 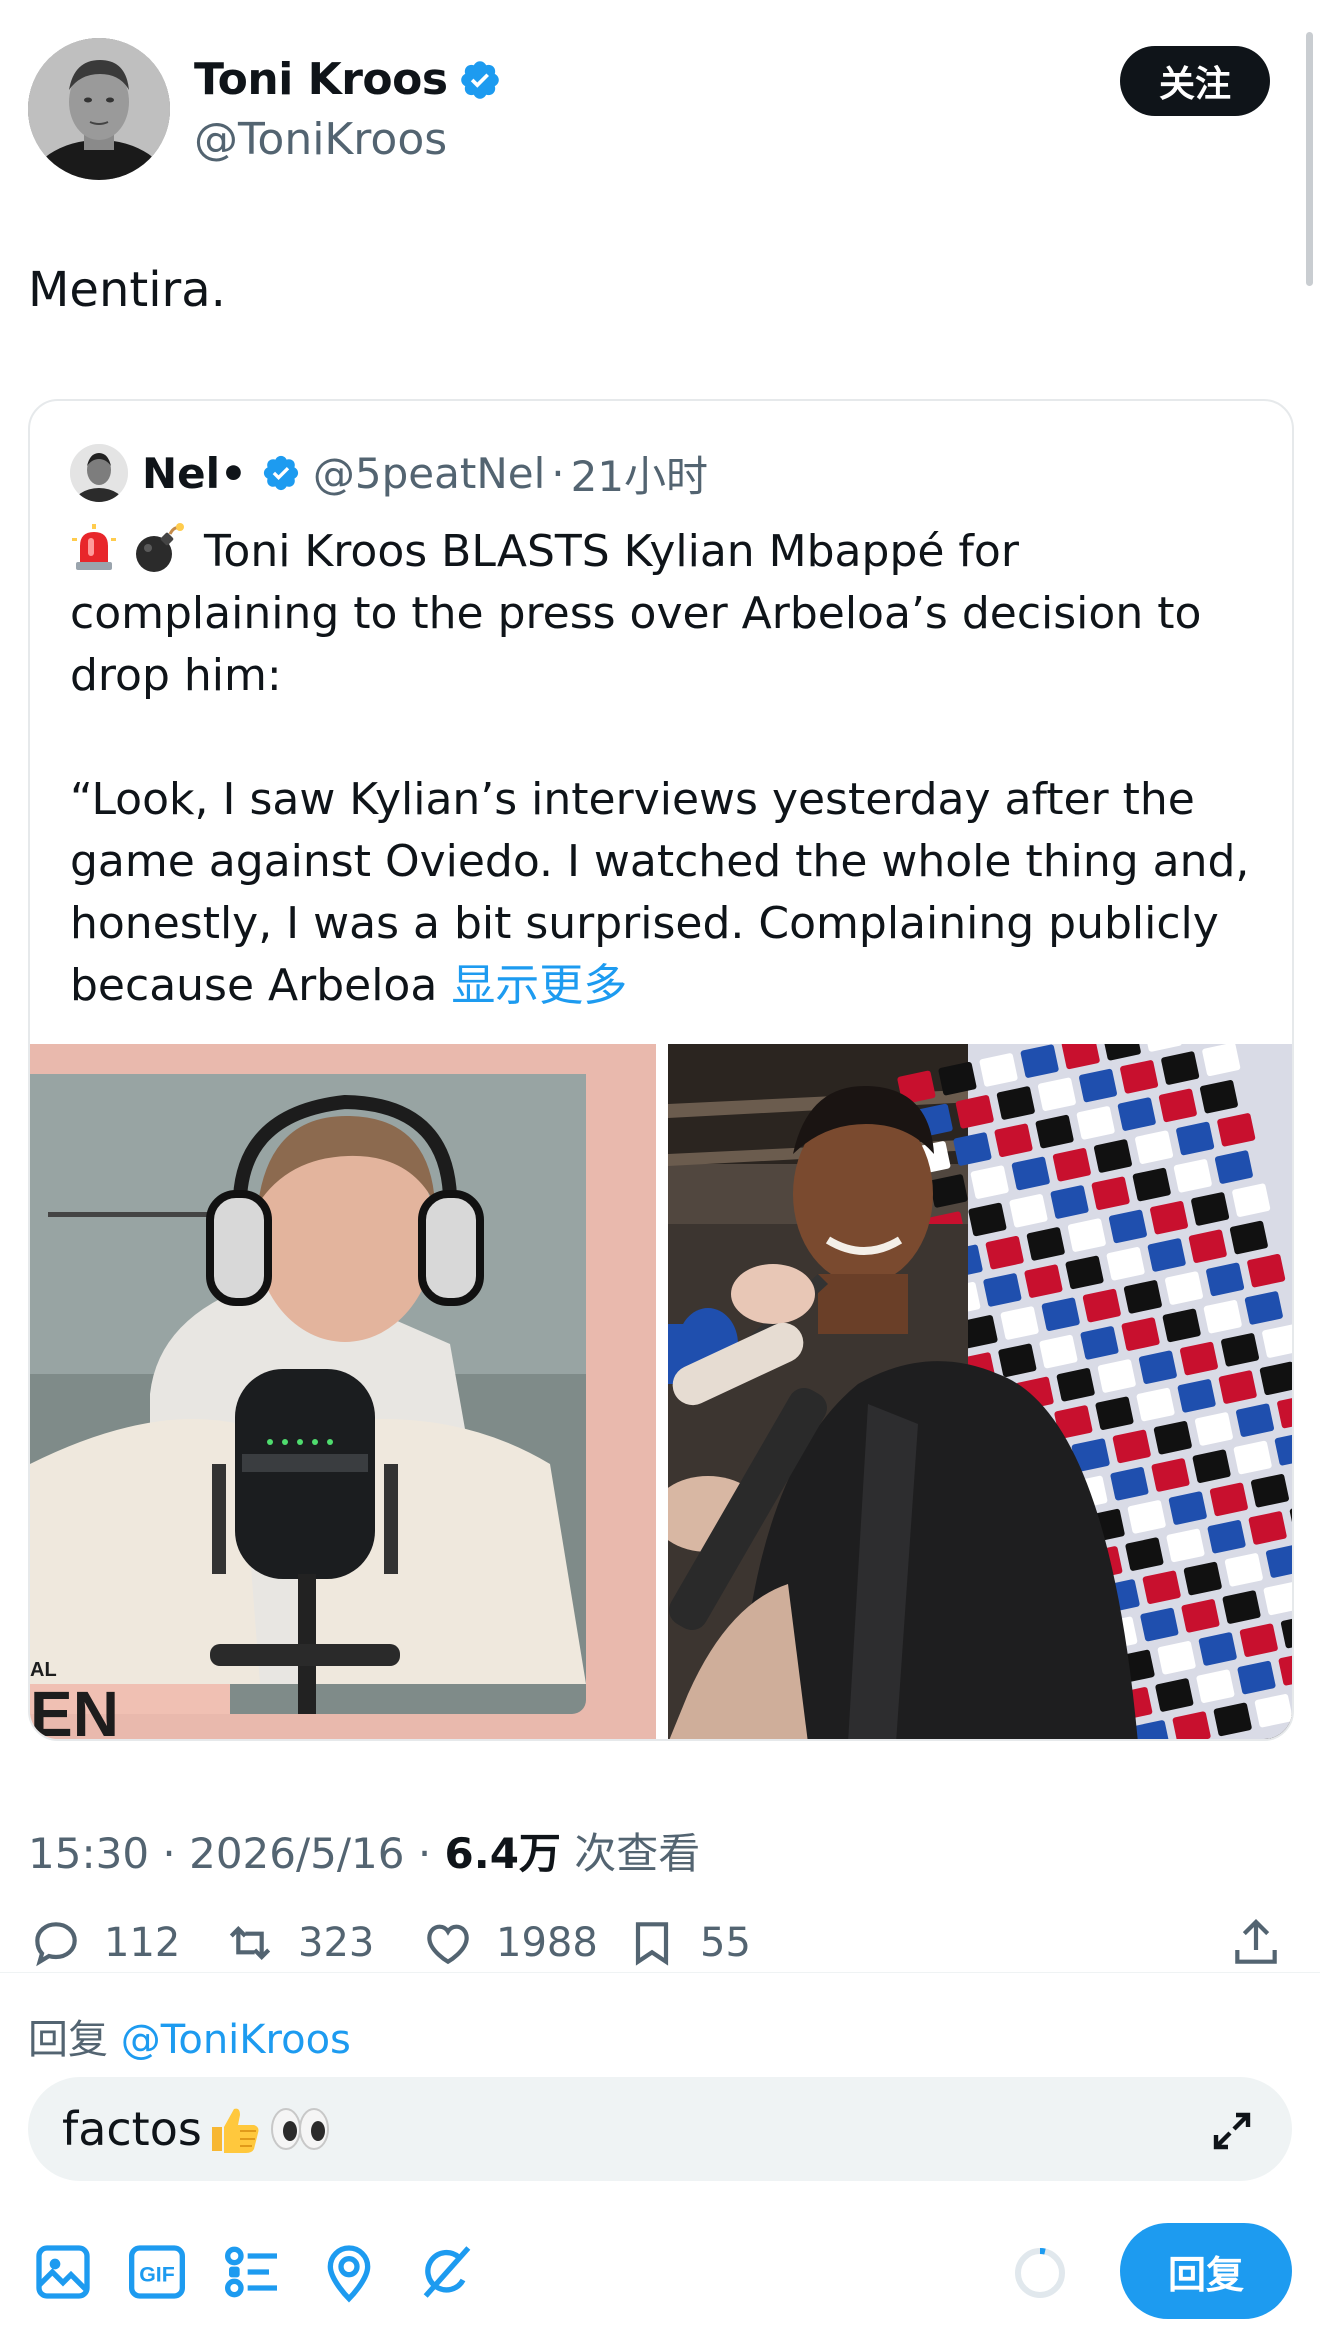 I want to click on scrollbar, so click(x=1309, y=159).